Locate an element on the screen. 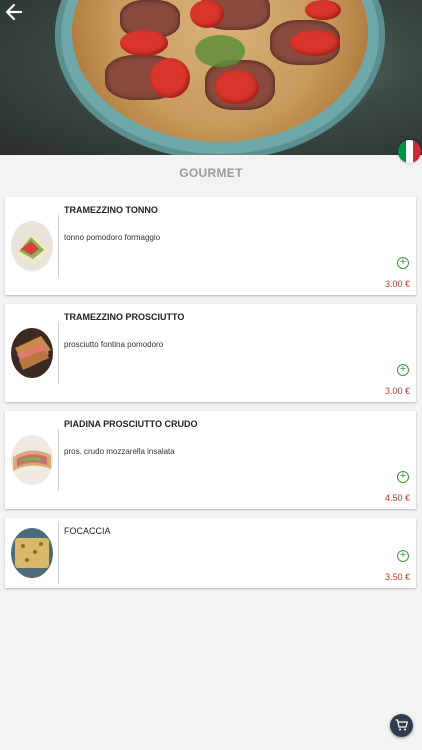 Image resolution: width=422 pixels, height=750 pixels. product-description: pros. crudo mozzarella insalata is located at coordinates (119, 451).